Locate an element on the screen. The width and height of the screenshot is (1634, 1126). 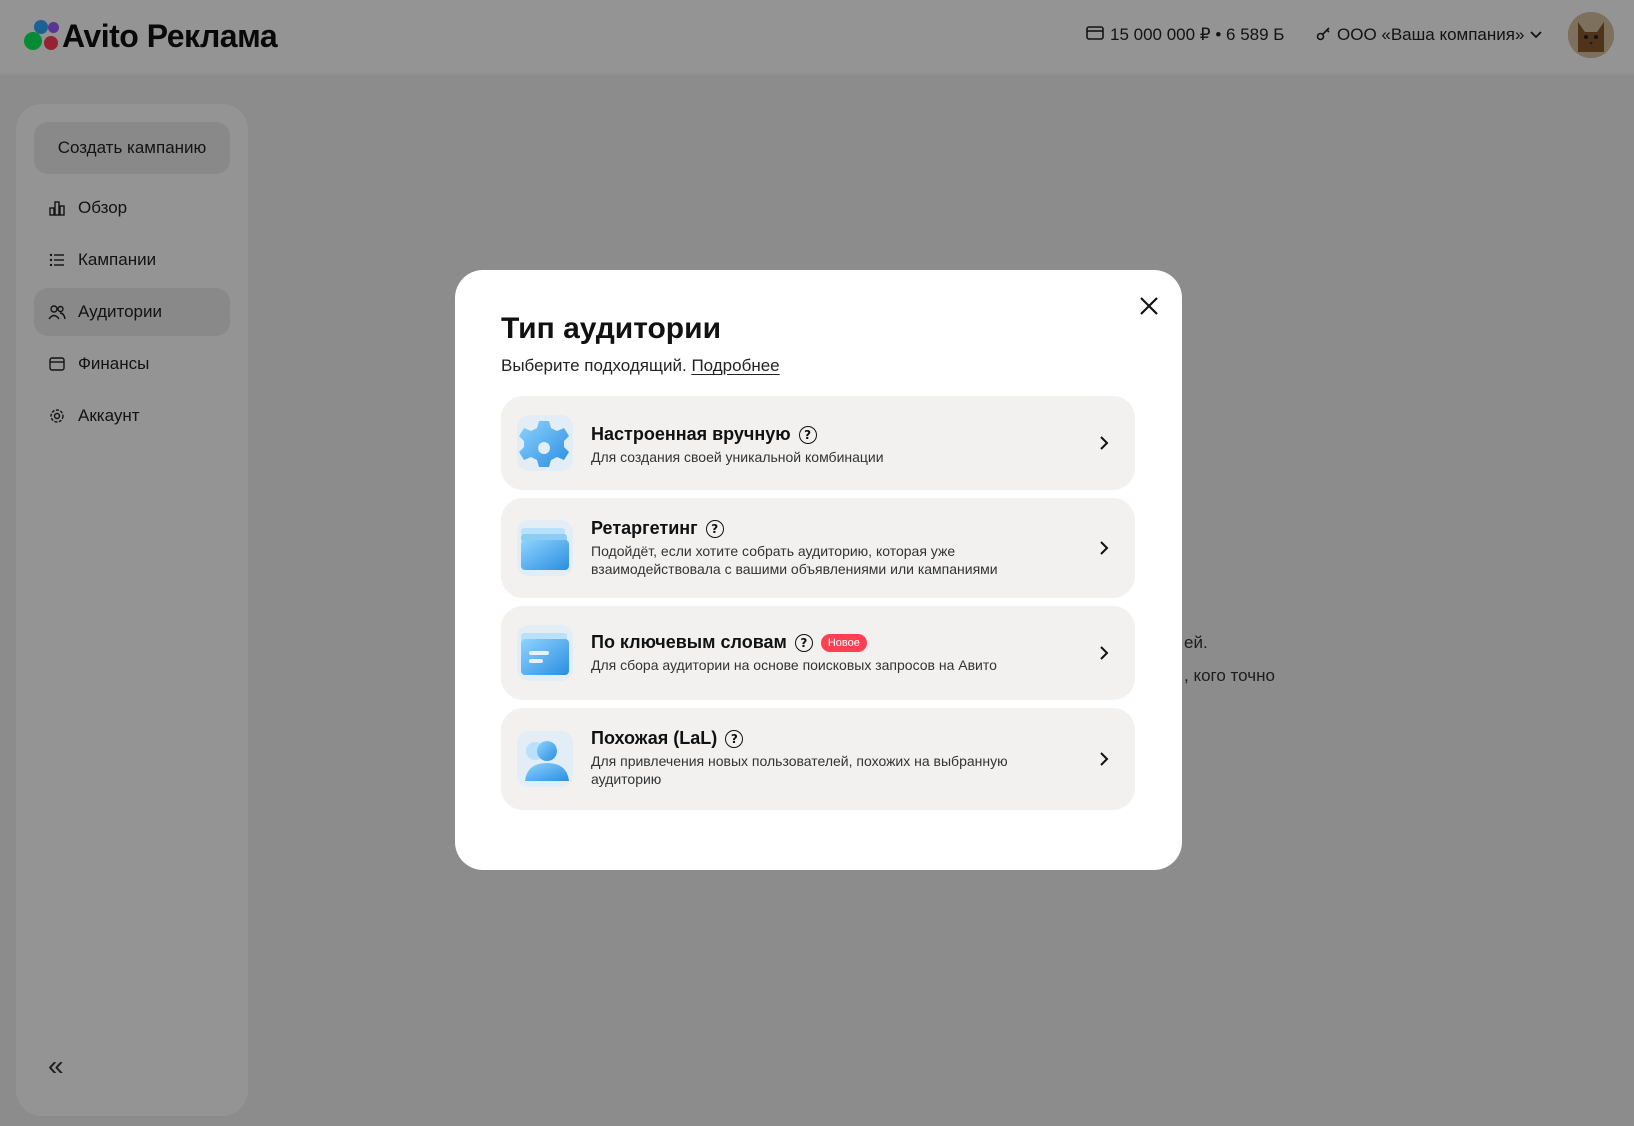
option-title: Настроенная вручную ? is located at coordinates (704, 434).